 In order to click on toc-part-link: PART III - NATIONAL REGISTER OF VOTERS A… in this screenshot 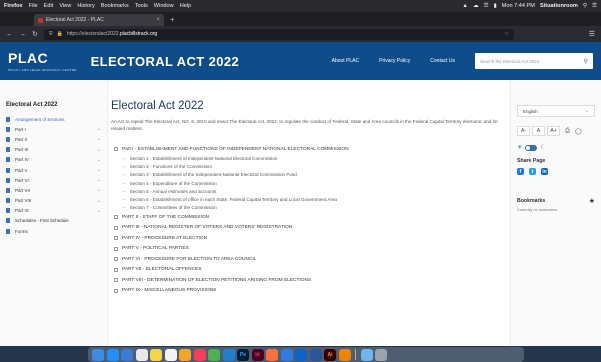, I will do `click(307, 227)`.